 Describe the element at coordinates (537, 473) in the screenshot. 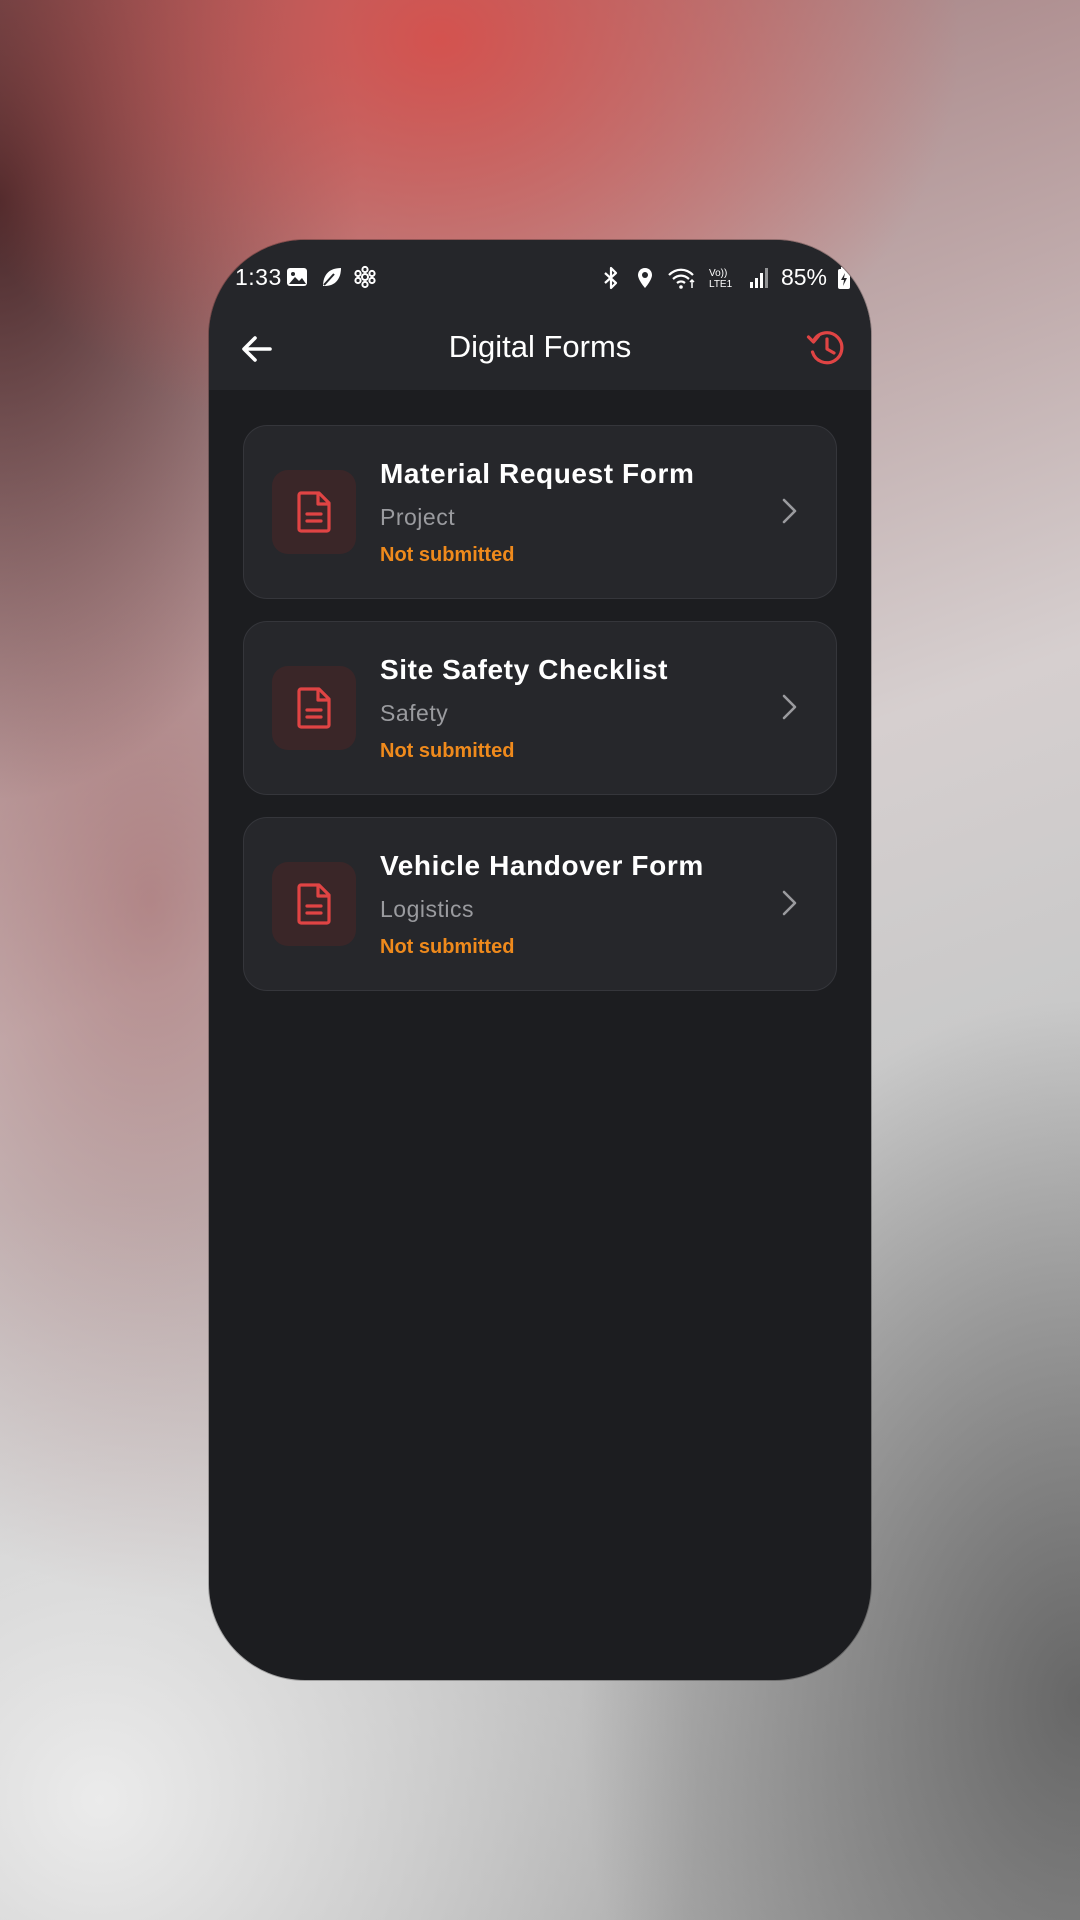

I see `form-title: Material Request Form` at that location.